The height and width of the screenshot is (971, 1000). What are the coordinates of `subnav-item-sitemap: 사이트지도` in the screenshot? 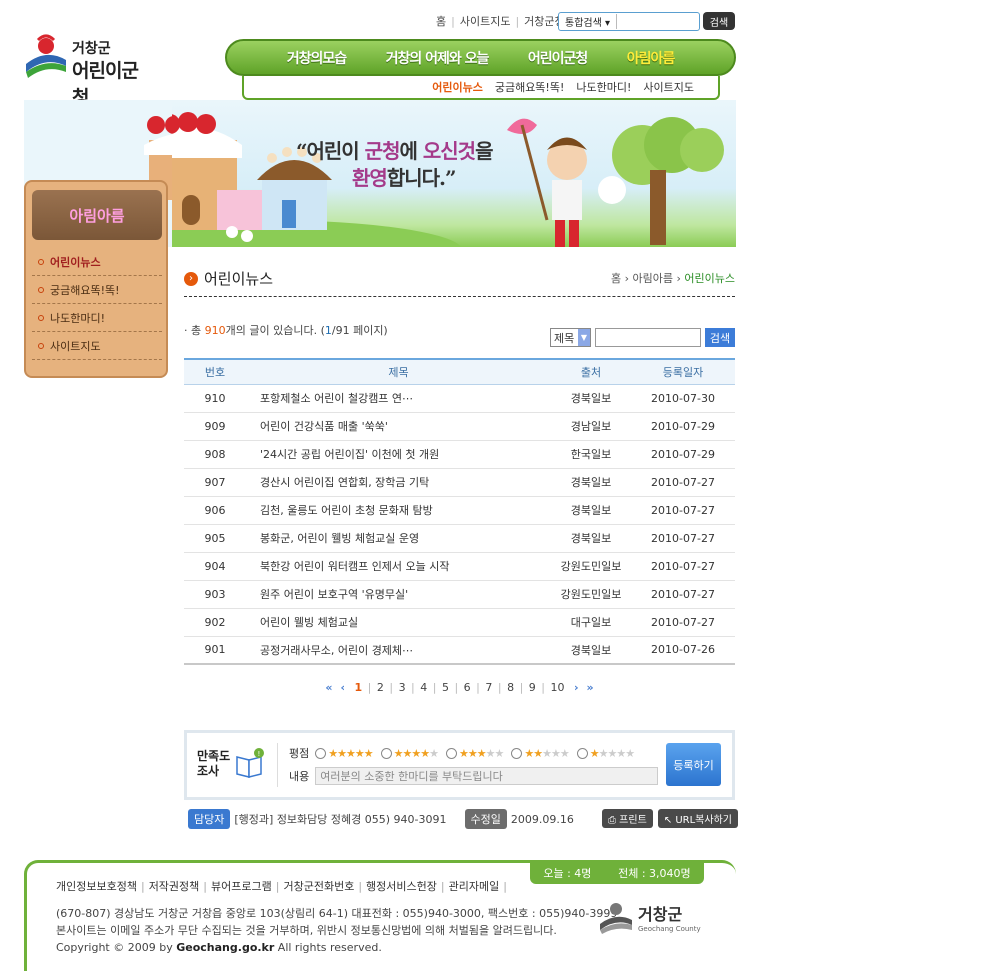 It's located at (668, 87).